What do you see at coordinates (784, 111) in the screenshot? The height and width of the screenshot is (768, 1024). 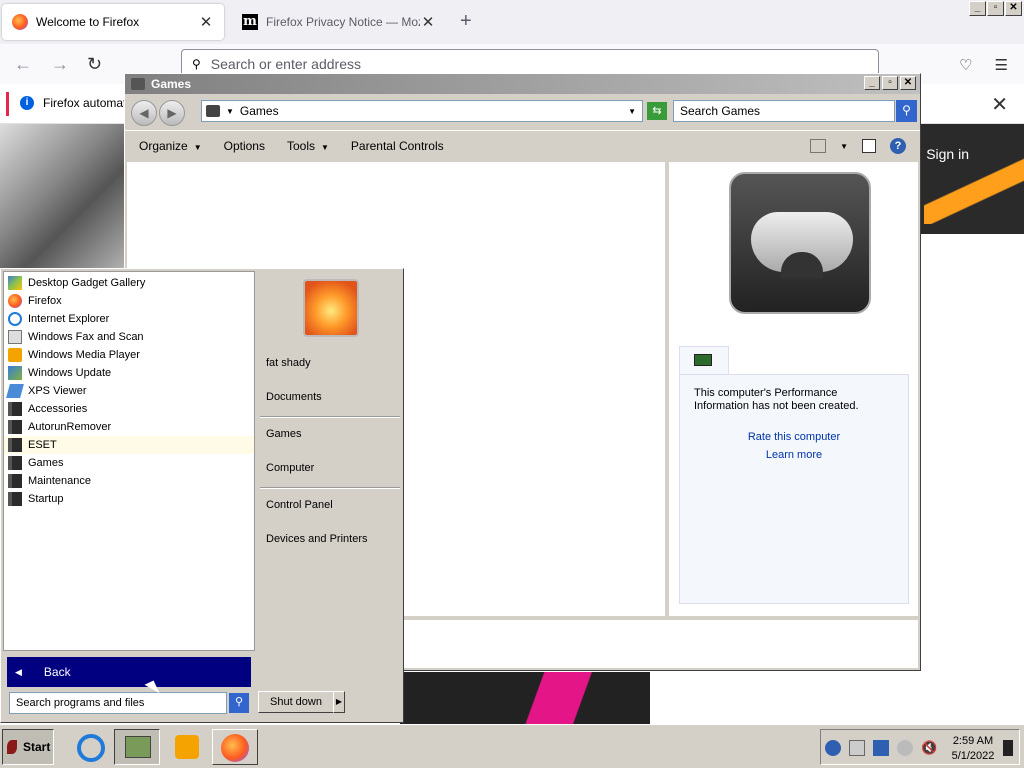 I see `search-games-input: Search Games` at bounding box center [784, 111].